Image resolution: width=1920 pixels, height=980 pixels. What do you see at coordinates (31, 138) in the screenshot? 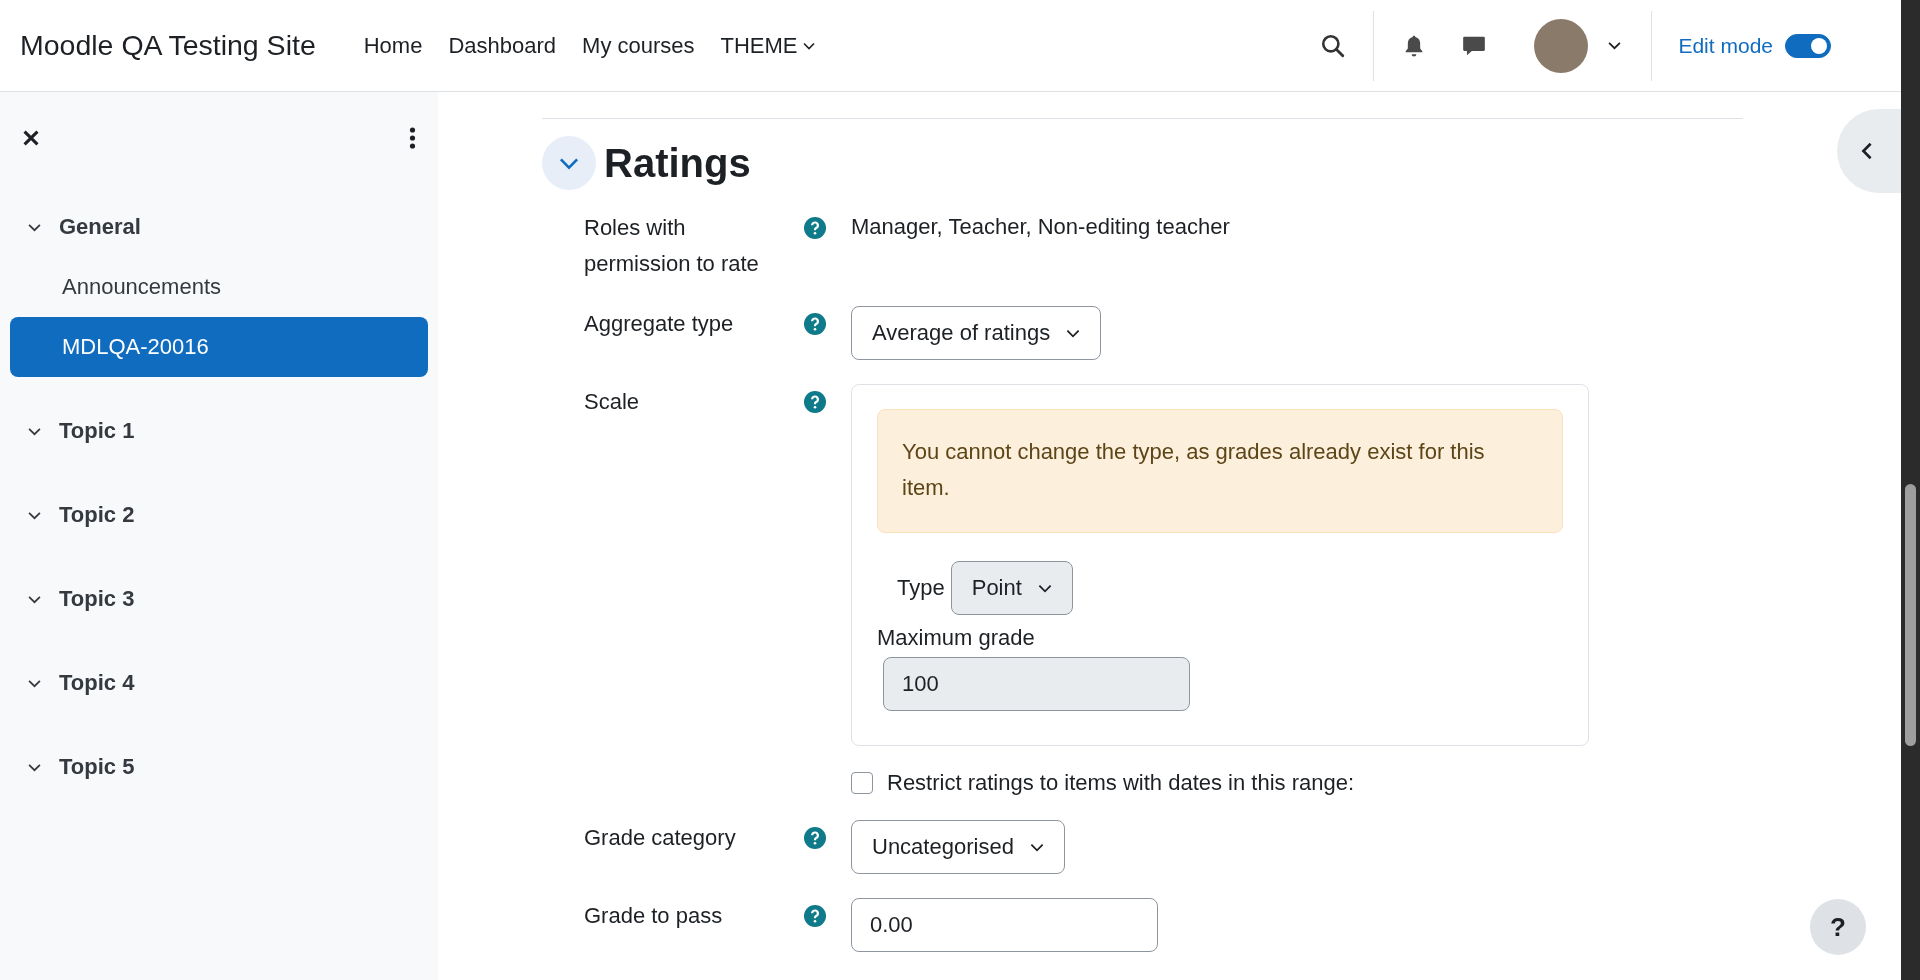
I see `close-icon` at bounding box center [31, 138].